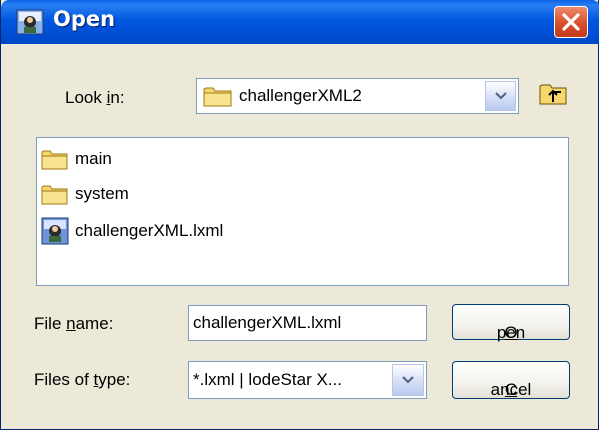 Image resolution: width=599 pixels, height=430 pixels. I want to click on files-of-type-arrow-button, so click(408, 380).